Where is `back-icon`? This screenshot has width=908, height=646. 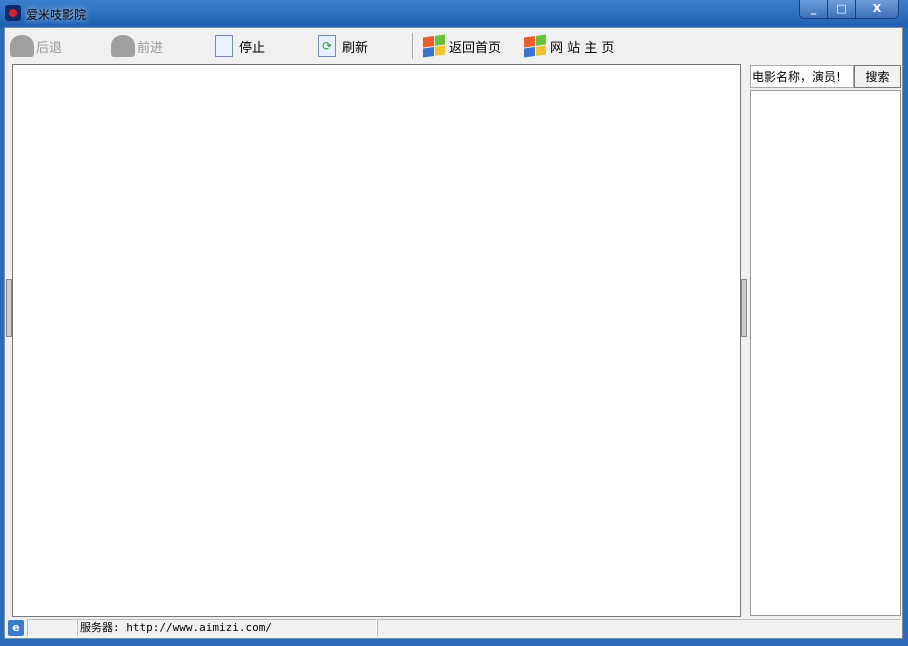 back-icon is located at coordinates (22, 46).